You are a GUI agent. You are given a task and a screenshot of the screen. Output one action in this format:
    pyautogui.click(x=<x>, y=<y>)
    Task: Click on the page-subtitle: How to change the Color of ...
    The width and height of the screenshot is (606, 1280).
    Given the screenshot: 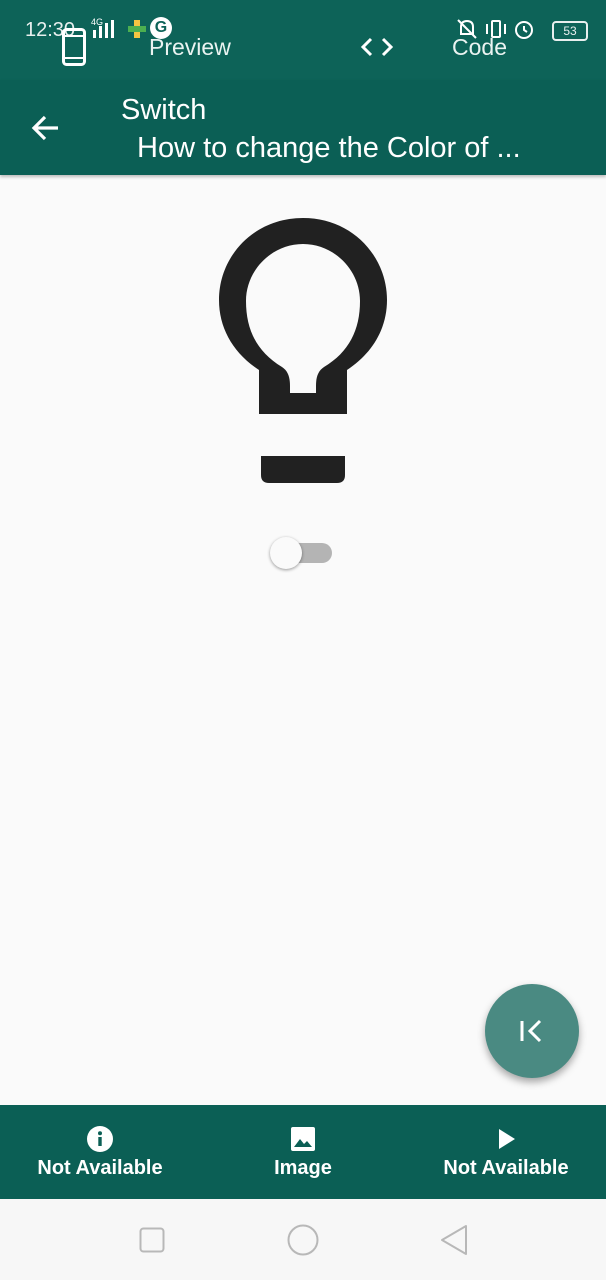 What is the action you would take?
    pyautogui.click(x=329, y=148)
    